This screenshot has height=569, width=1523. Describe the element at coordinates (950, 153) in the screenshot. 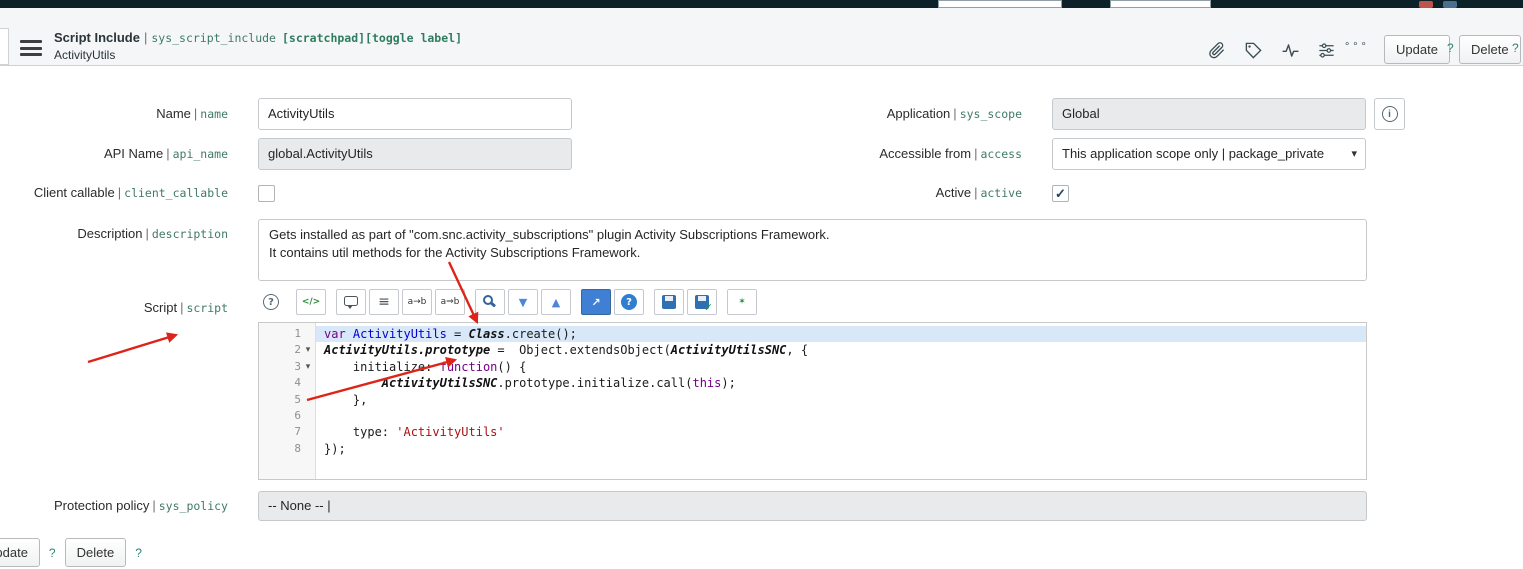

I see `accessible-from-label: Accessible from | access` at that location.